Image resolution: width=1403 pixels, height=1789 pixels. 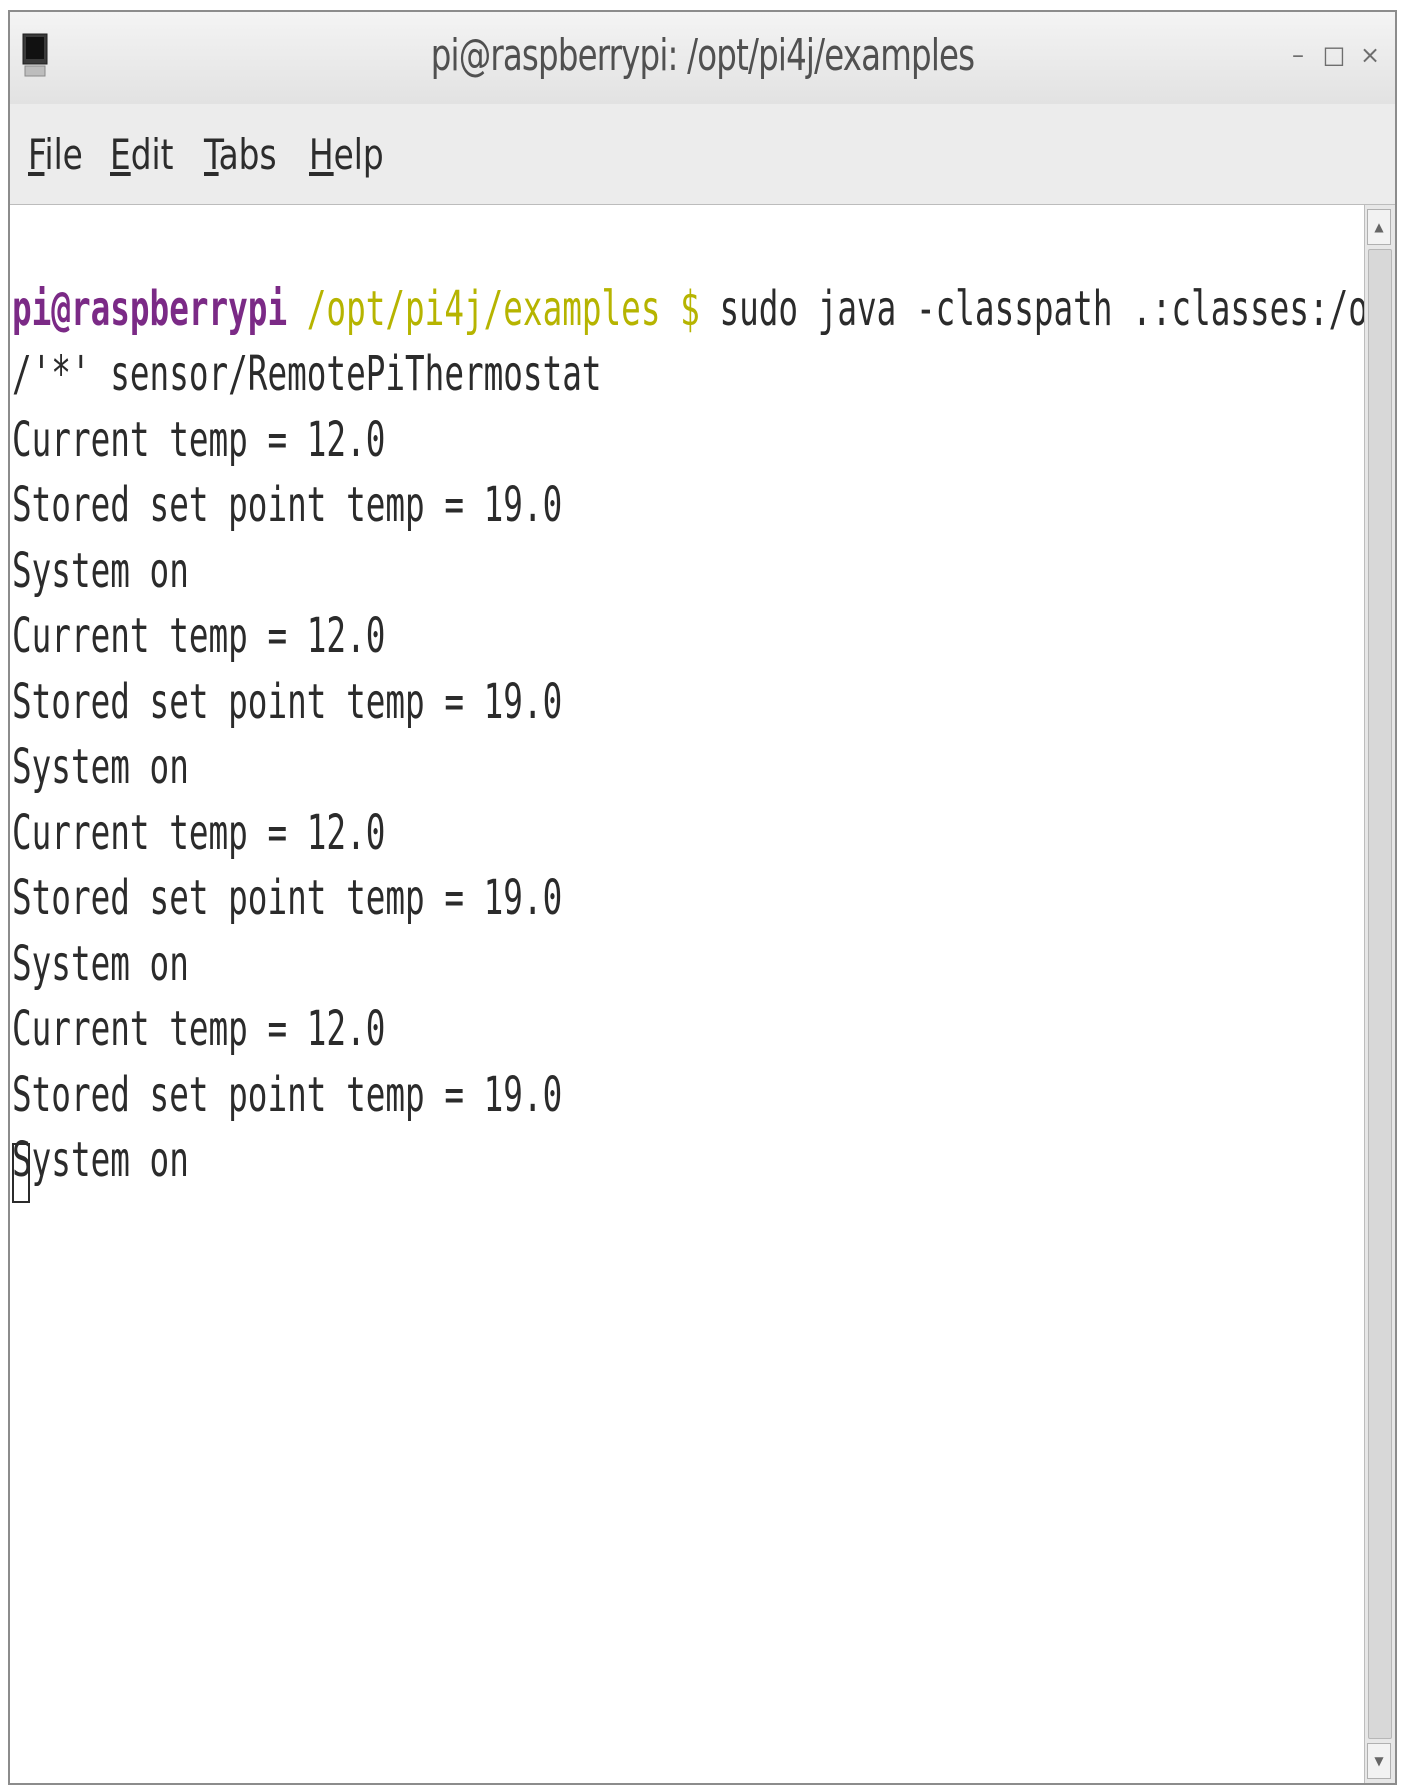 What do you see at coordinates (346, 154) in the screenshot?
I see `menu-help: Help` at bounding box center [346, 154].